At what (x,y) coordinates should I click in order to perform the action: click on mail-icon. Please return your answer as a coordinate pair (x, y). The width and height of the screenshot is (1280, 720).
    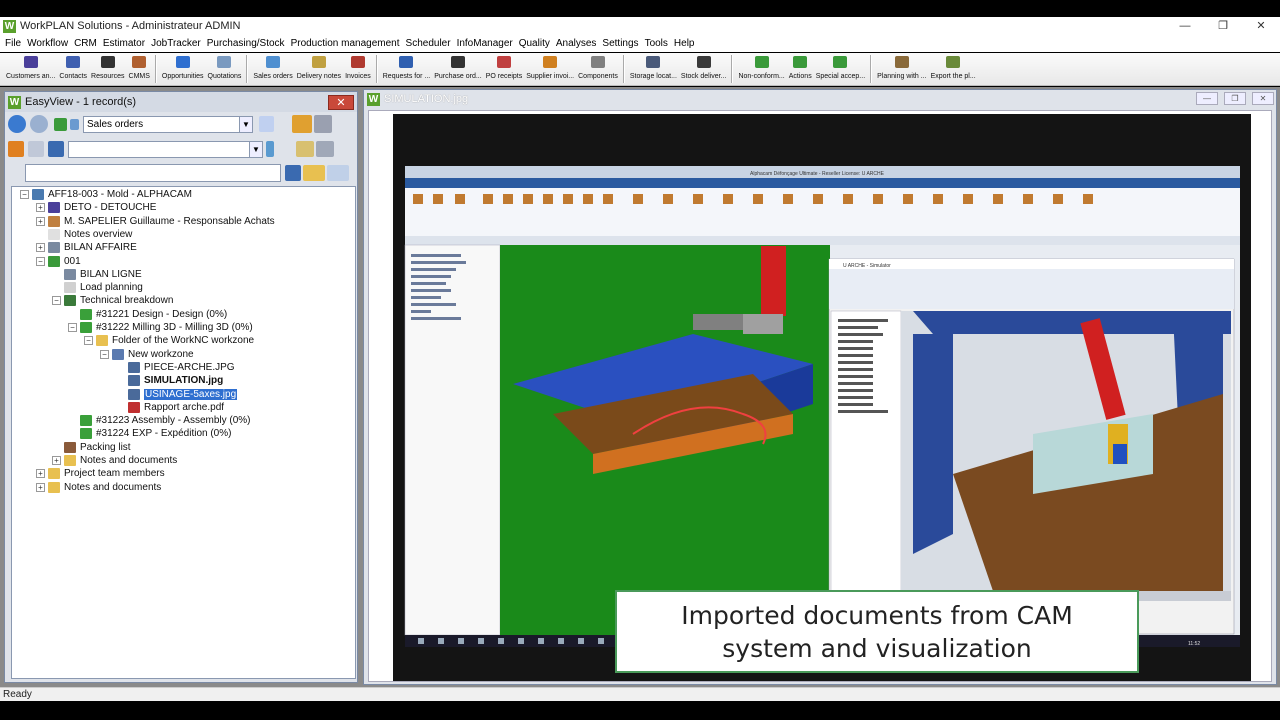
    Looking at the image, I should click on (338, 173).